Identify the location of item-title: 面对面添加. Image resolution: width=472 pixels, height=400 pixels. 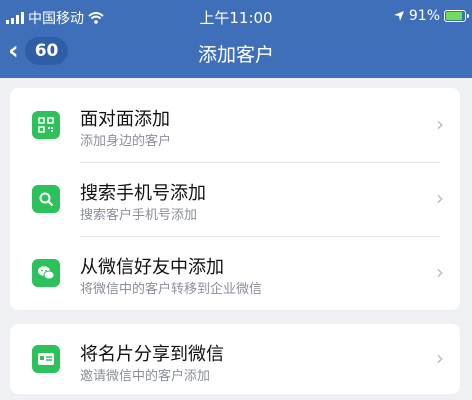
(125, 119).